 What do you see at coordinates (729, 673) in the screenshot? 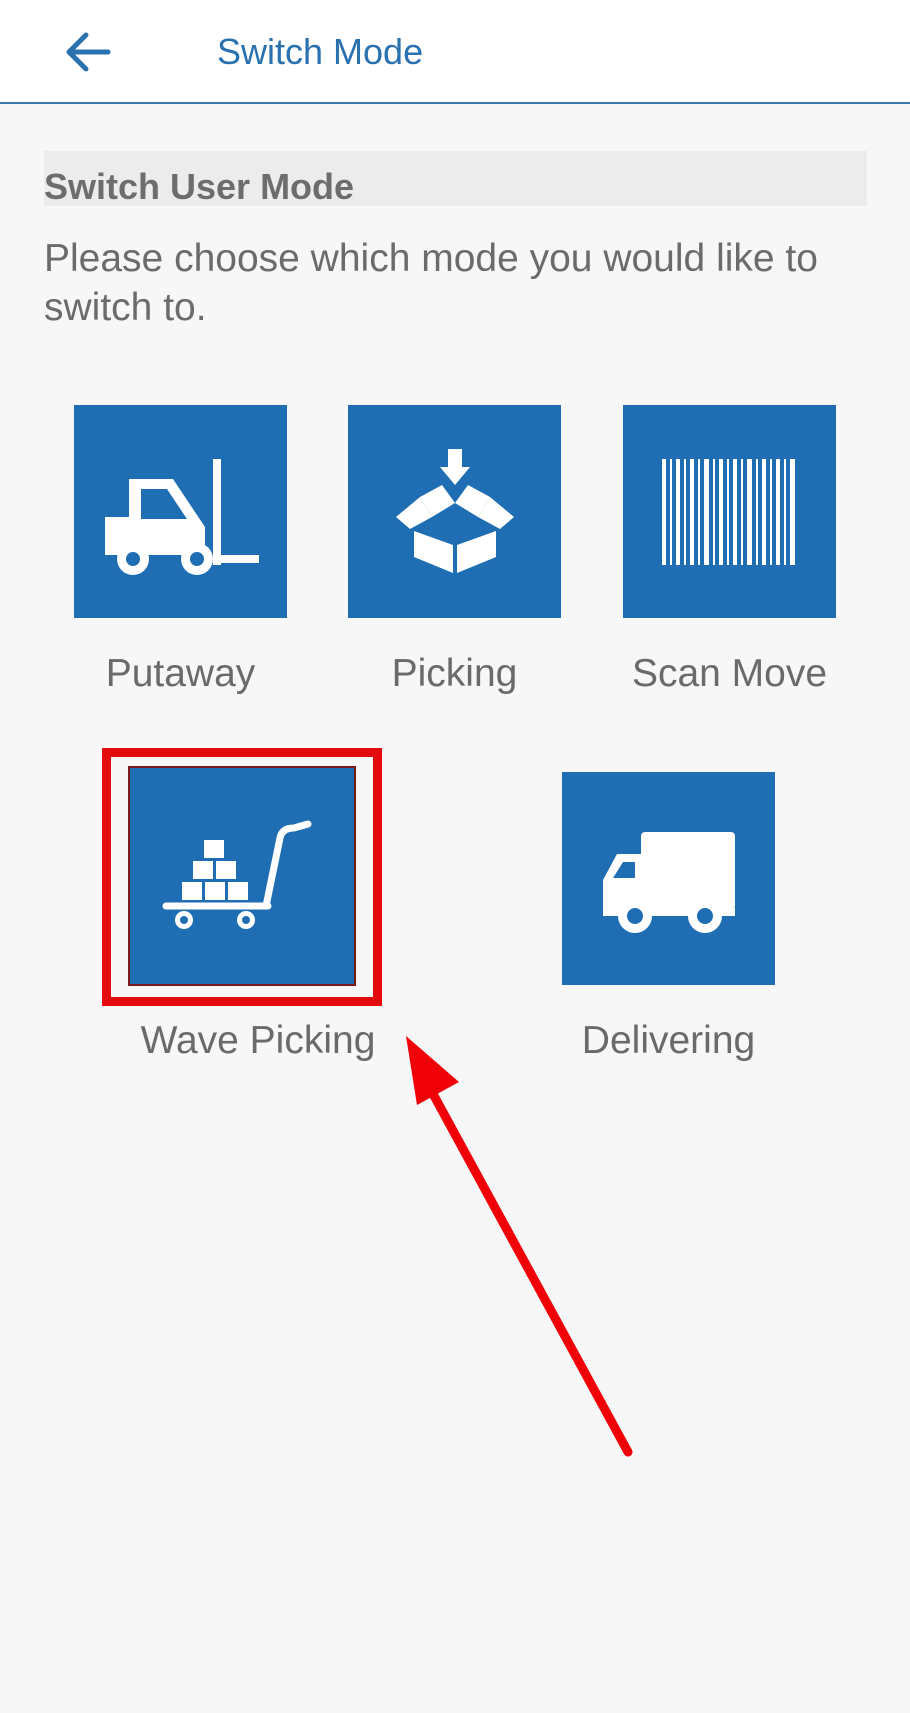
I see `mode-label-scan-move: Scan Move` at bounding box center [729, 673].